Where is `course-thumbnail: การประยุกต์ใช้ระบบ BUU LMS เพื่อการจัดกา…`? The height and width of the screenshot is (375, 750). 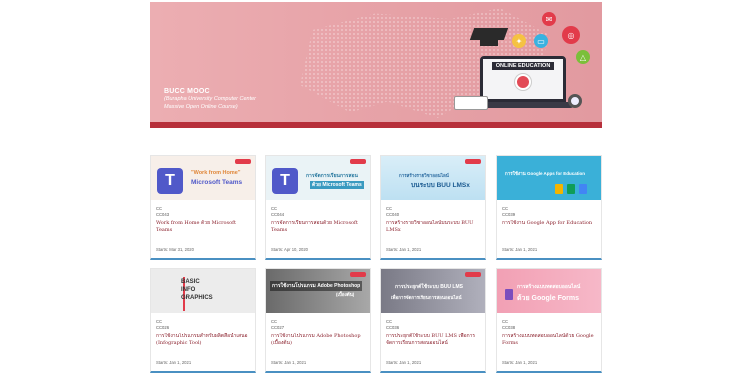 course-thumbnail: การประยุกต์ใช้ระบบ BUU LMS เพื่อการจัดกา… is located at coordinates (433, 291).